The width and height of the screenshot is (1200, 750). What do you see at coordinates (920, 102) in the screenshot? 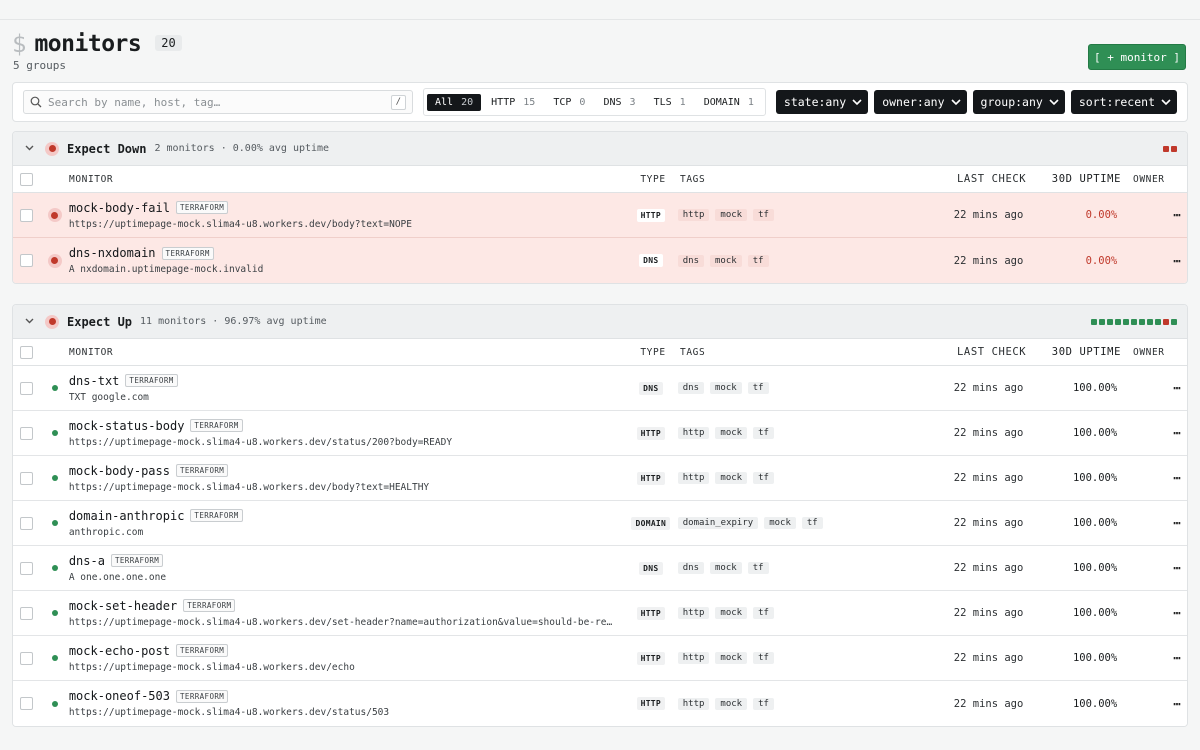
I see `owner-dropdown: owner:any` at bounding box center [920, 102].